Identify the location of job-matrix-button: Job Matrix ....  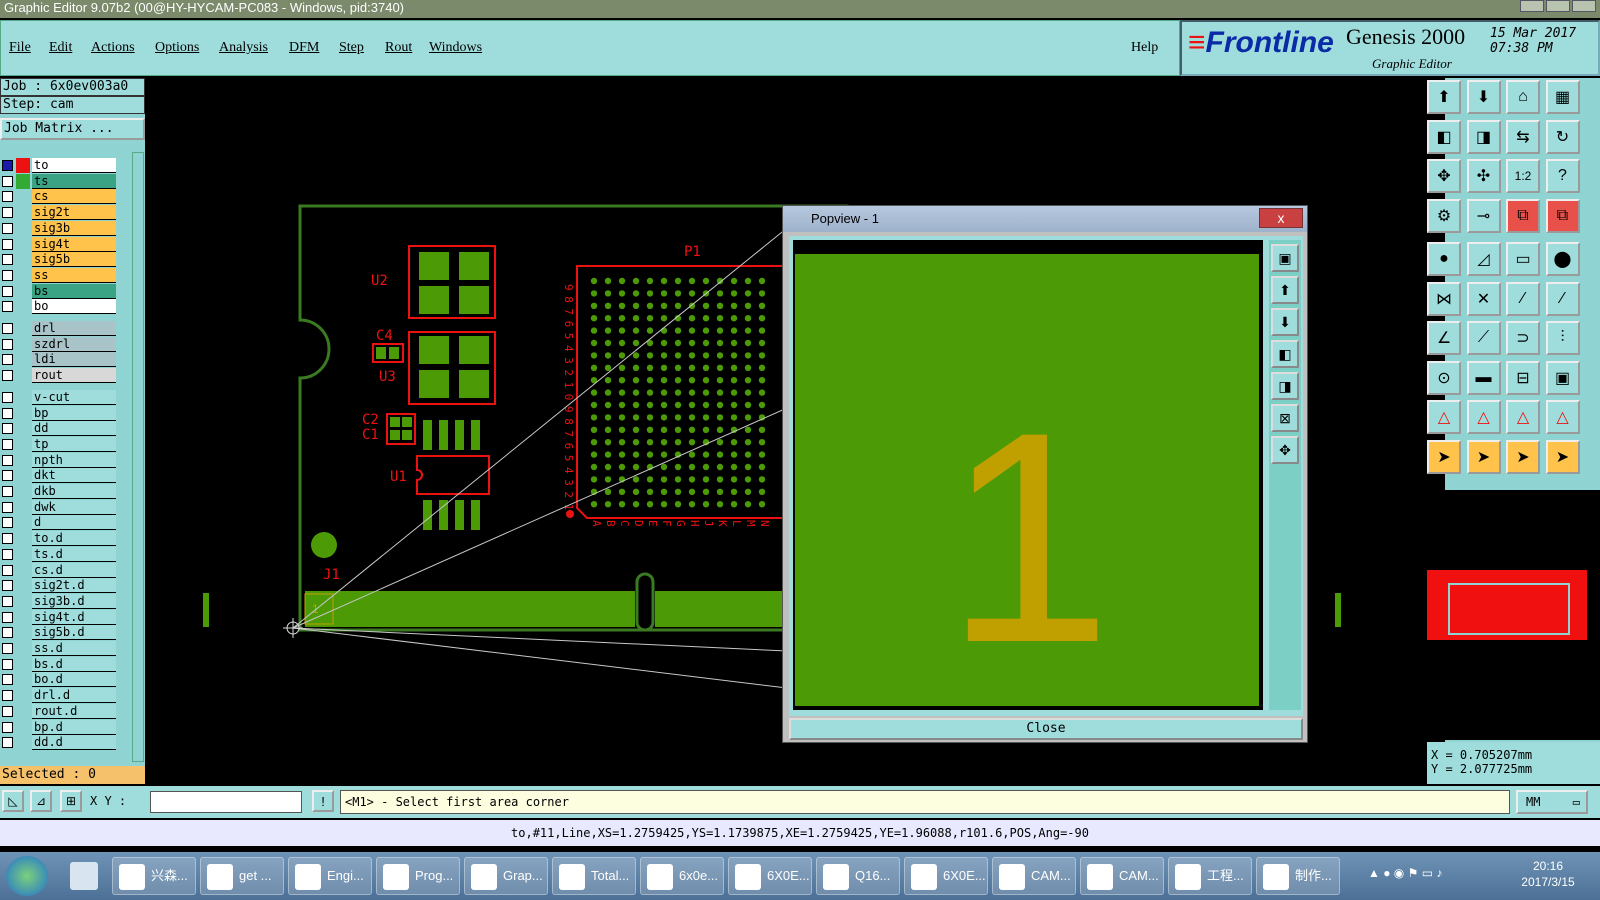
(72, 129).